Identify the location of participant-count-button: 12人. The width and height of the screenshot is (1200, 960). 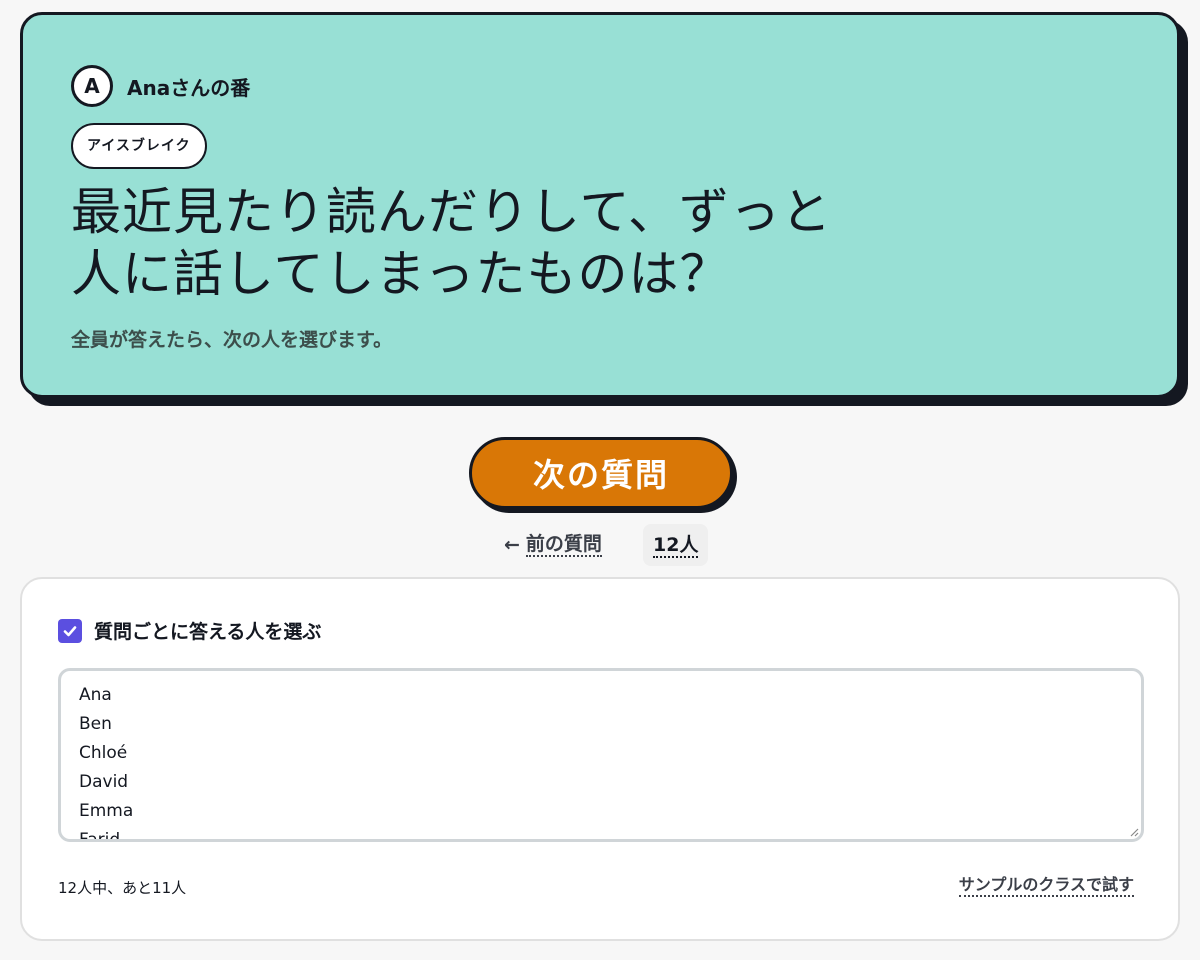
(676, 545).